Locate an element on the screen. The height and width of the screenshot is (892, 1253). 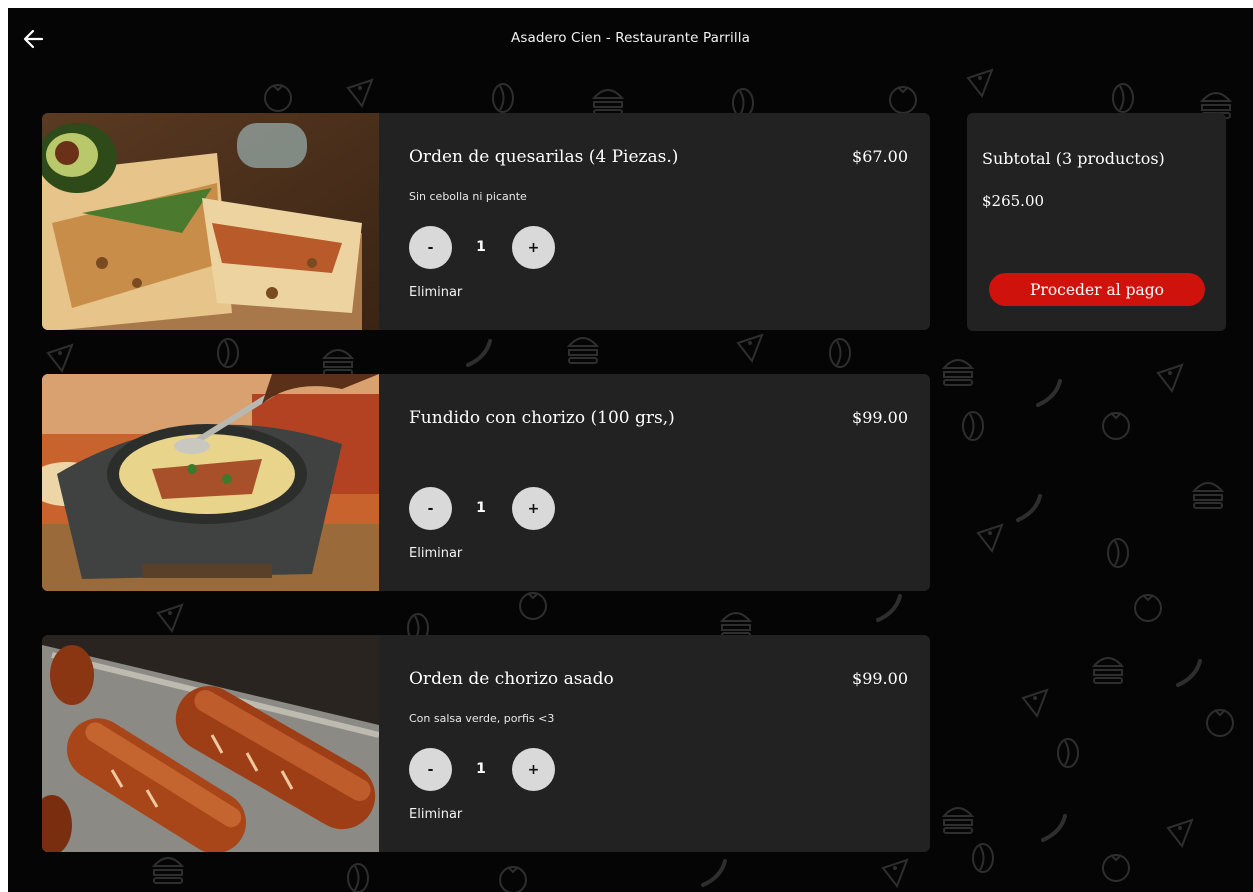
item-name: Orden de chorizo asado is located at coordinates (511, 679).